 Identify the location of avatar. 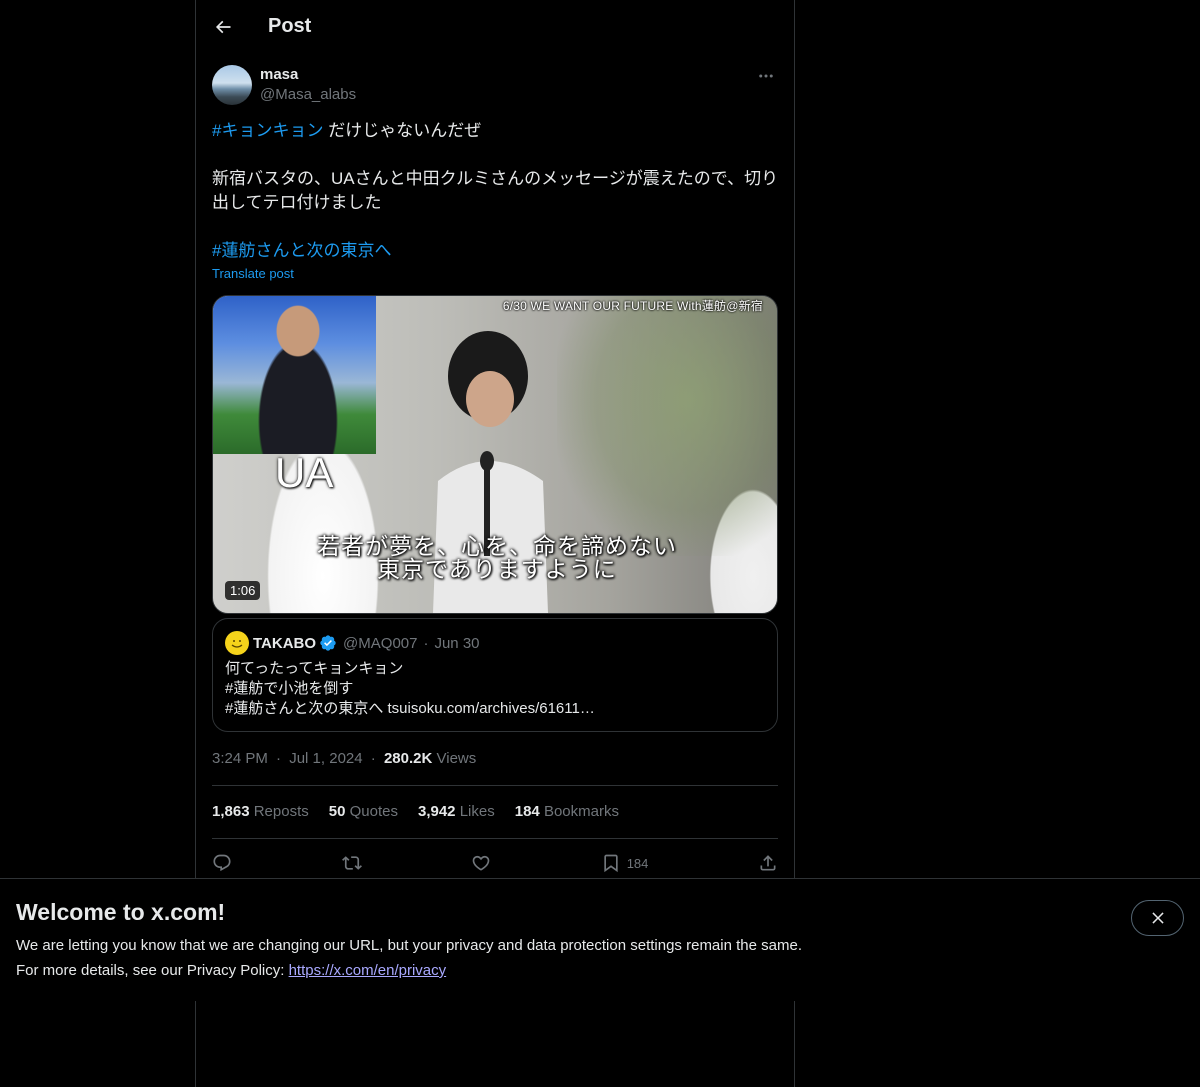
(232, 85).